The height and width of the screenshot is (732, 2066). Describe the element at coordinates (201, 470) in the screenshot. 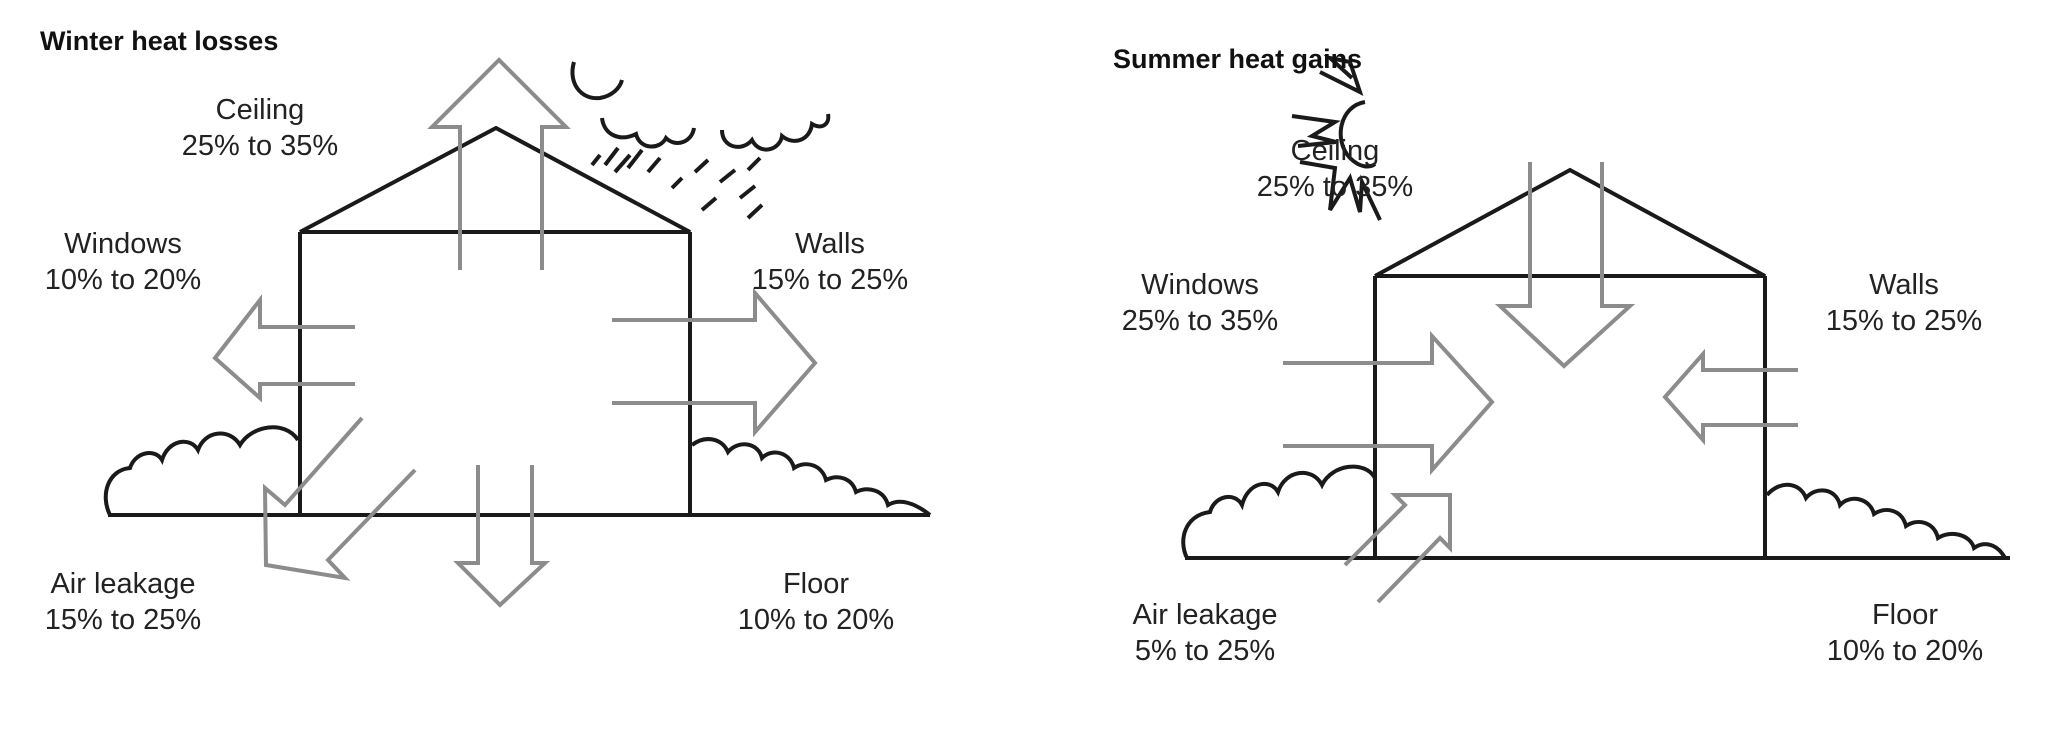

I see `winter-bush-left` at that location.